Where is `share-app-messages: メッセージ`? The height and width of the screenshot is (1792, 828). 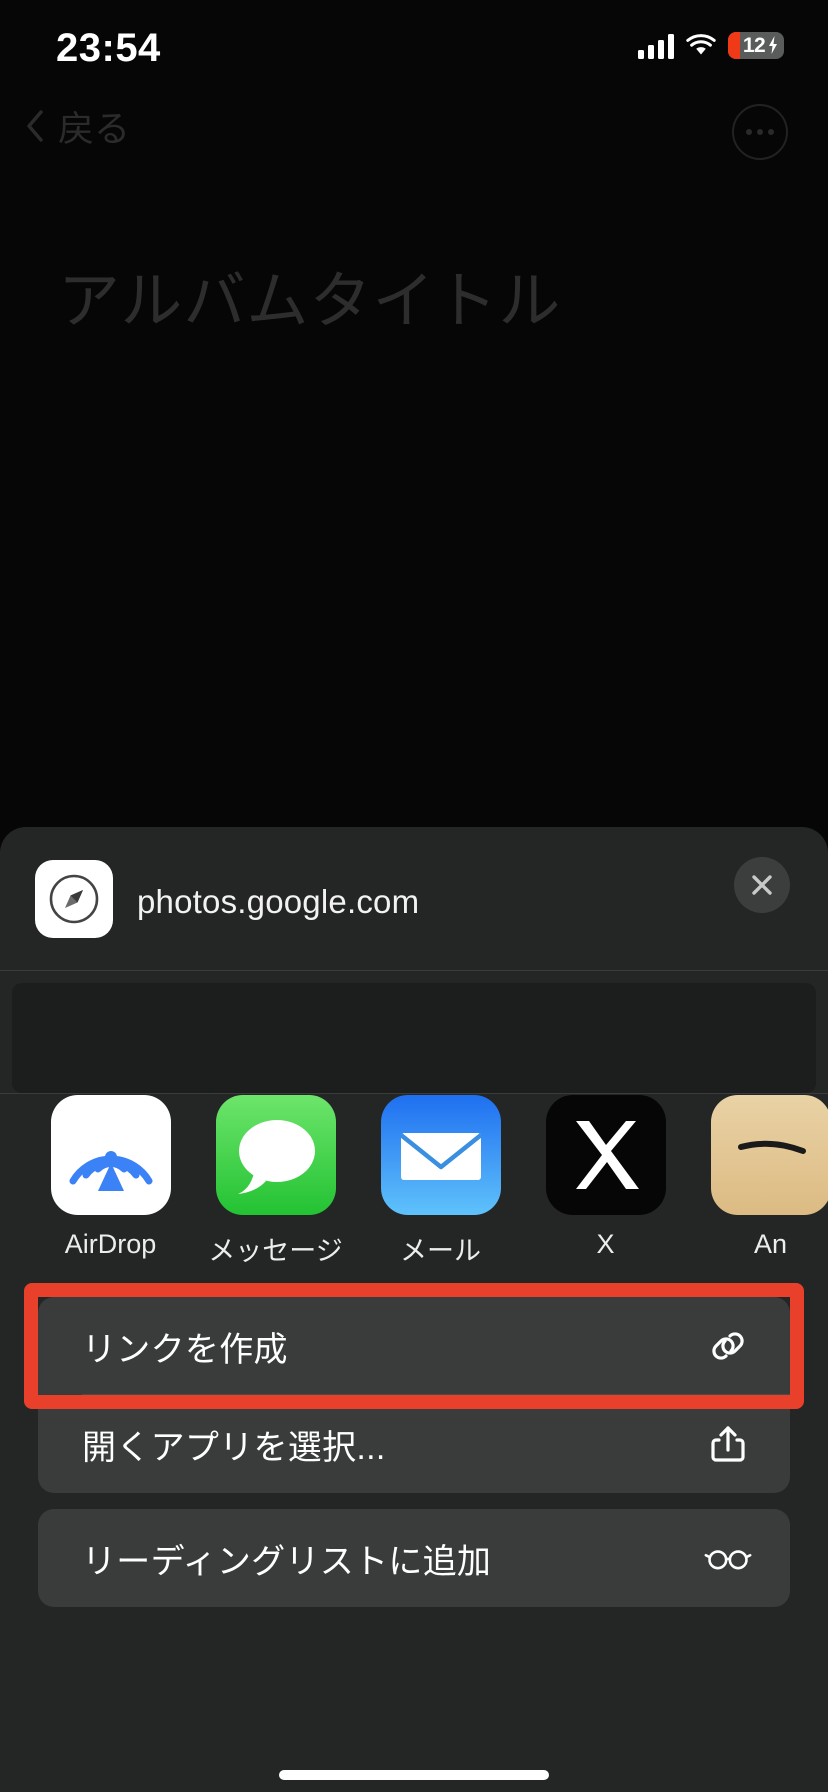 share-app-messages: メッセージ is located at coordinates (275, 1181).